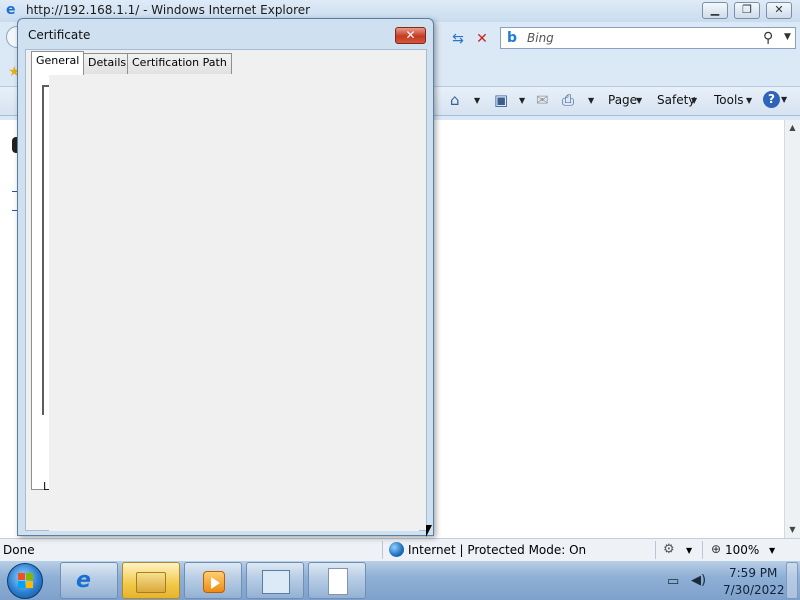 The width and height of the screenshot is (800, 600). What do you see at coordinates (742, 550) in the screenshot?
I see `zoom-level: 100%` at bounding box center [742, 550].